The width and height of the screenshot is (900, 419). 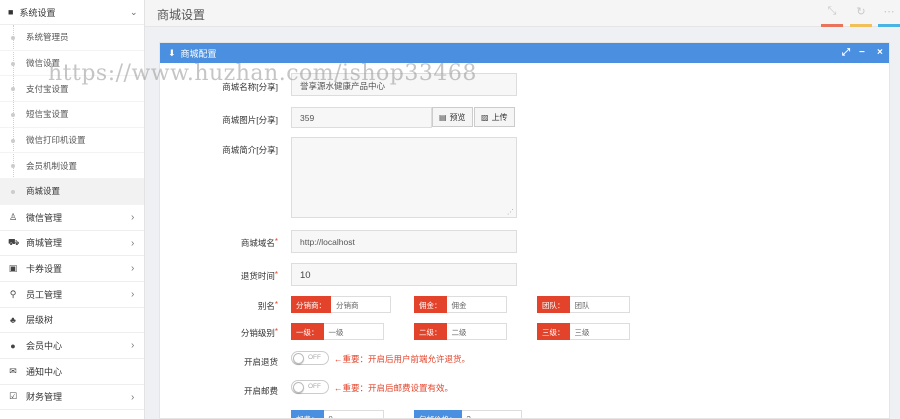 What do you see at coordinates (72, 12) in the screenshot?
I see `sidebar-item-system-settings: ■ 系统设置 ⌄` at bounding box center [72, 12].